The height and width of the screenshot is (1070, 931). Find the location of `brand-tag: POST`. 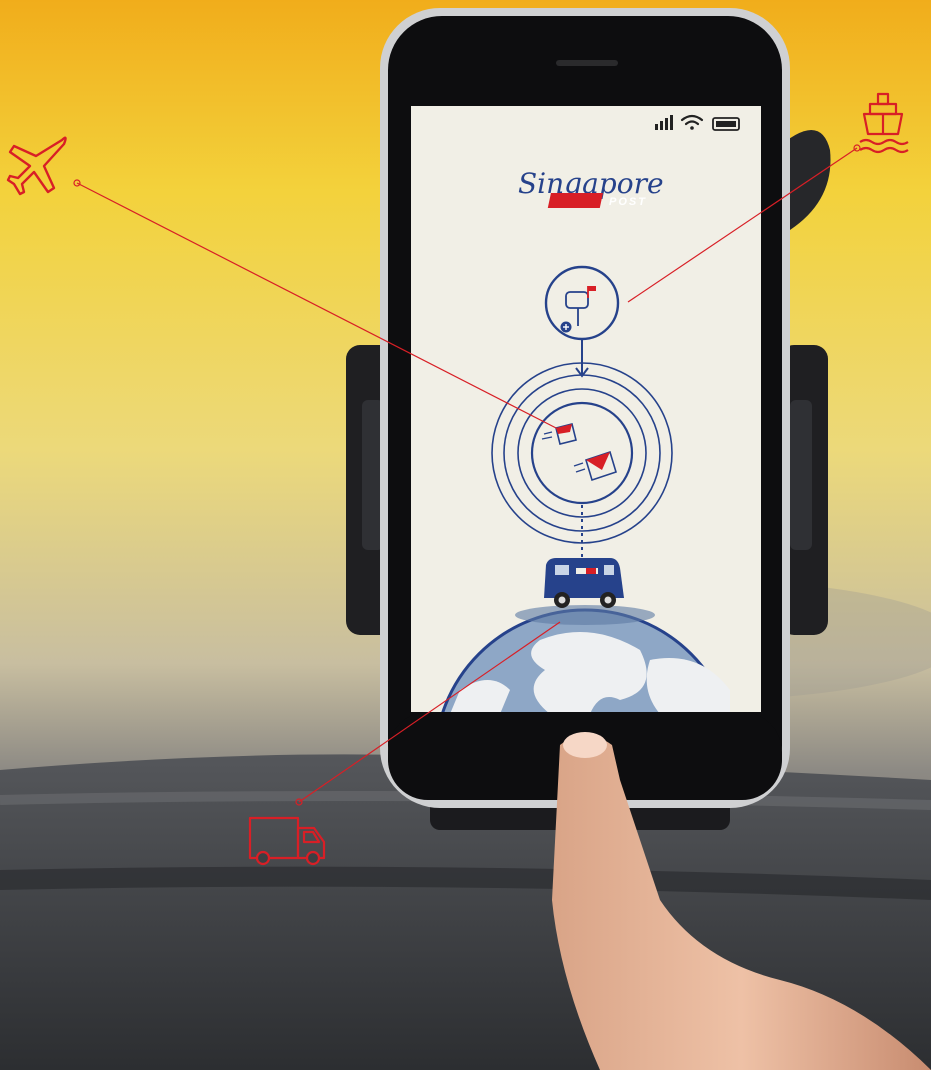

brand-tag: POST is located at coordinates (628, 202).